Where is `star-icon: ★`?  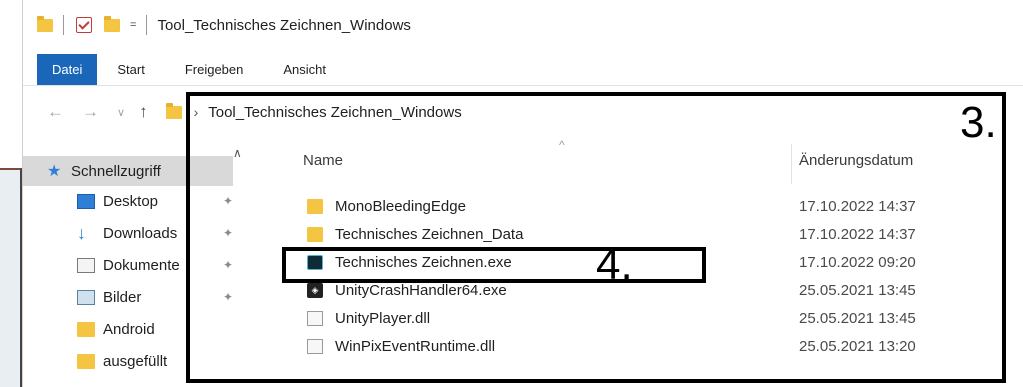 star-icon: ★ is located at coordinates (54, 171).